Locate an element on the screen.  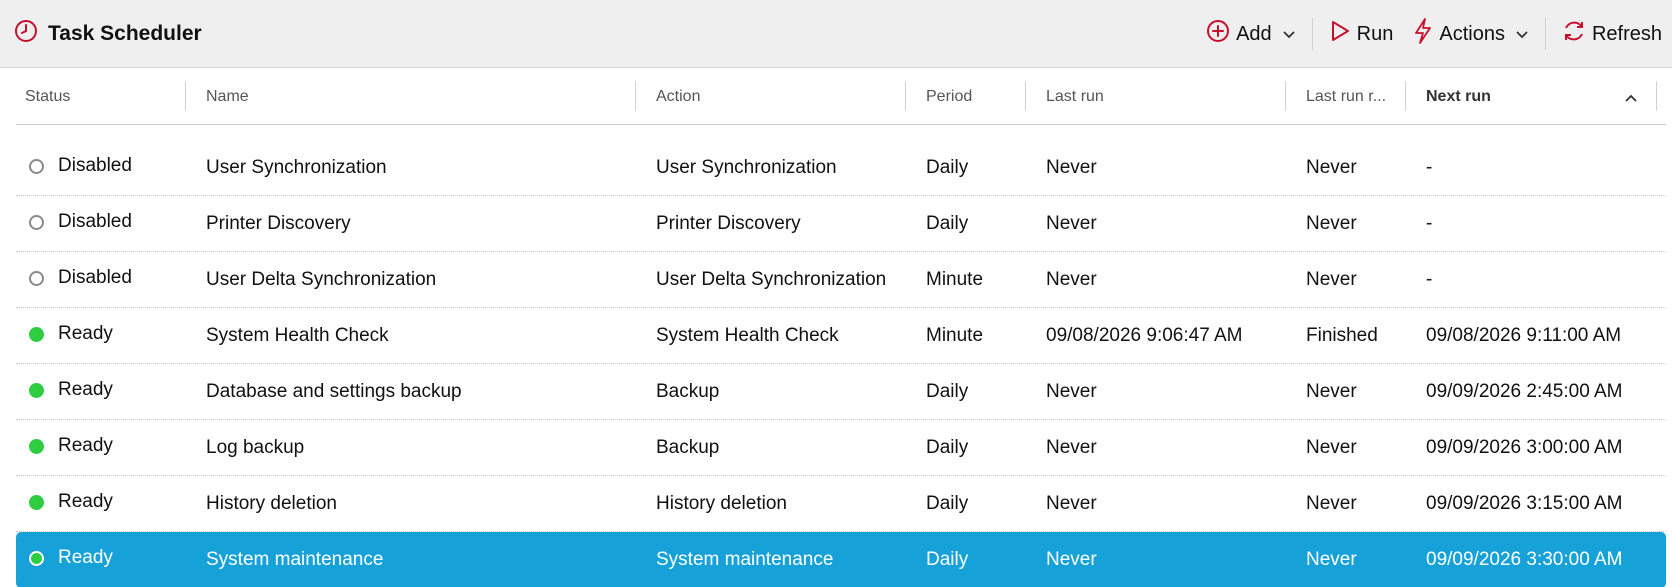
column-header-label: Period is located at coordinates (949, 96).